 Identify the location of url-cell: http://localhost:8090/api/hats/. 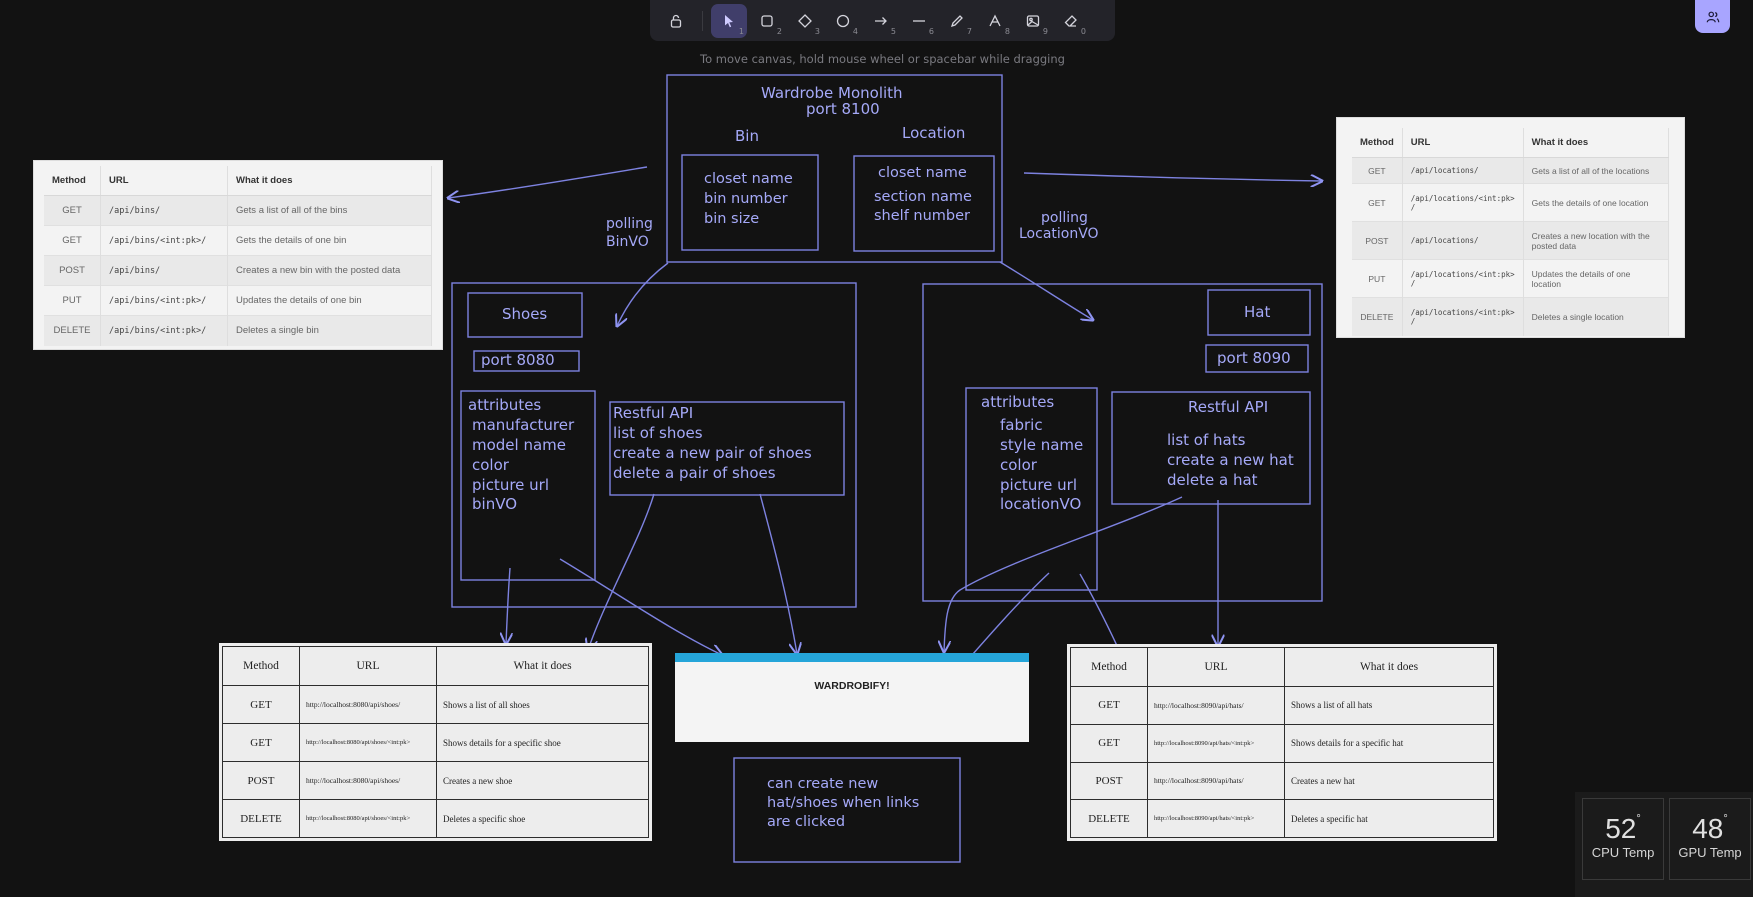
(1216, 781).